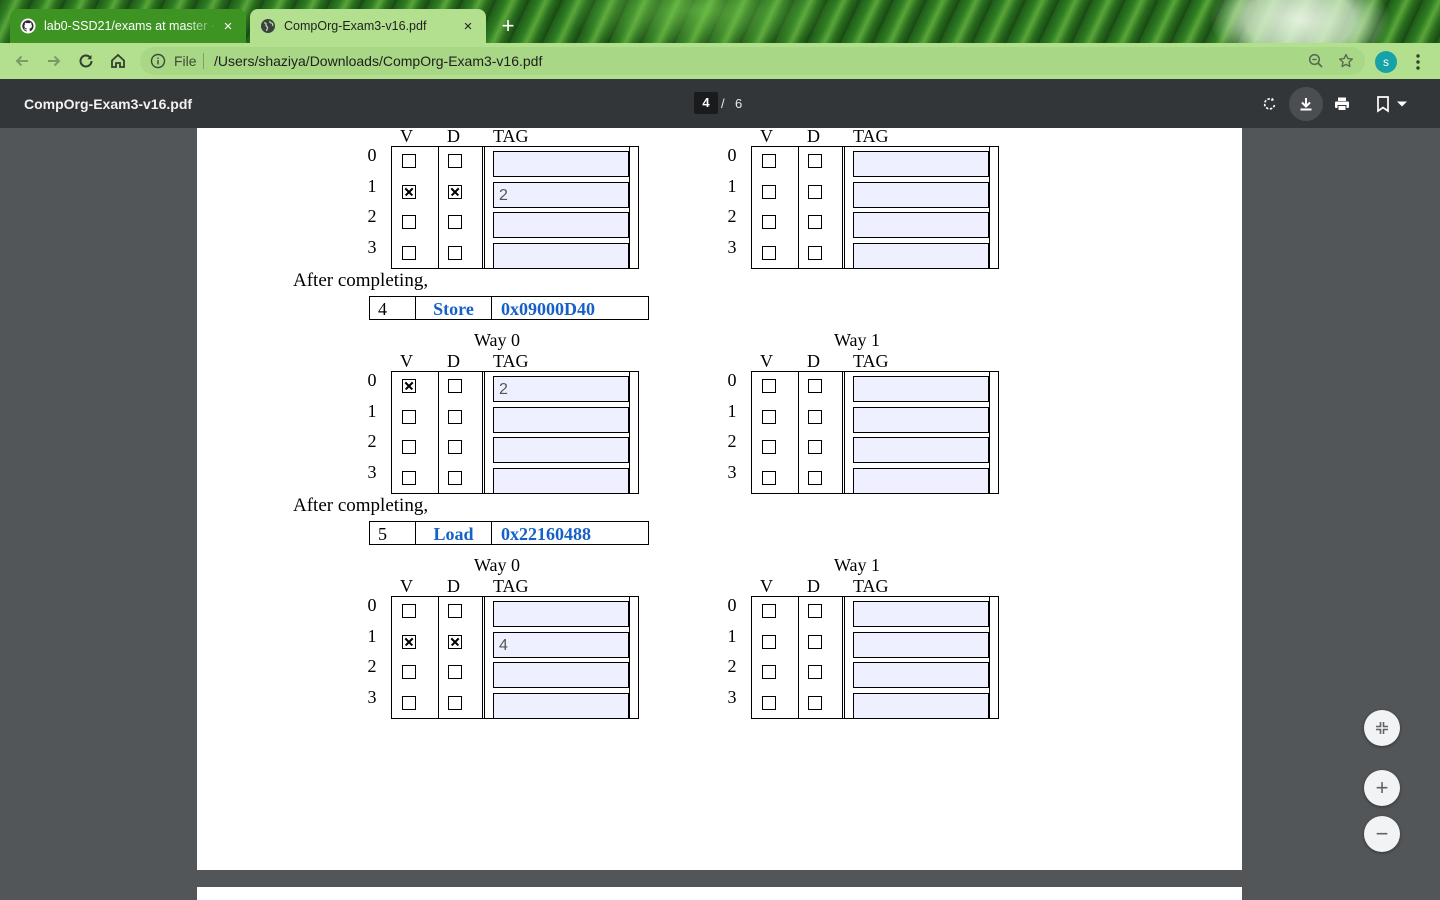 The width and height of the screenshot is (1440, 900). Describe the element at coordinates (355, 26) in the screenshot. I see `tab-title: CompOrg-Exam3-v16.pdf` at that location.